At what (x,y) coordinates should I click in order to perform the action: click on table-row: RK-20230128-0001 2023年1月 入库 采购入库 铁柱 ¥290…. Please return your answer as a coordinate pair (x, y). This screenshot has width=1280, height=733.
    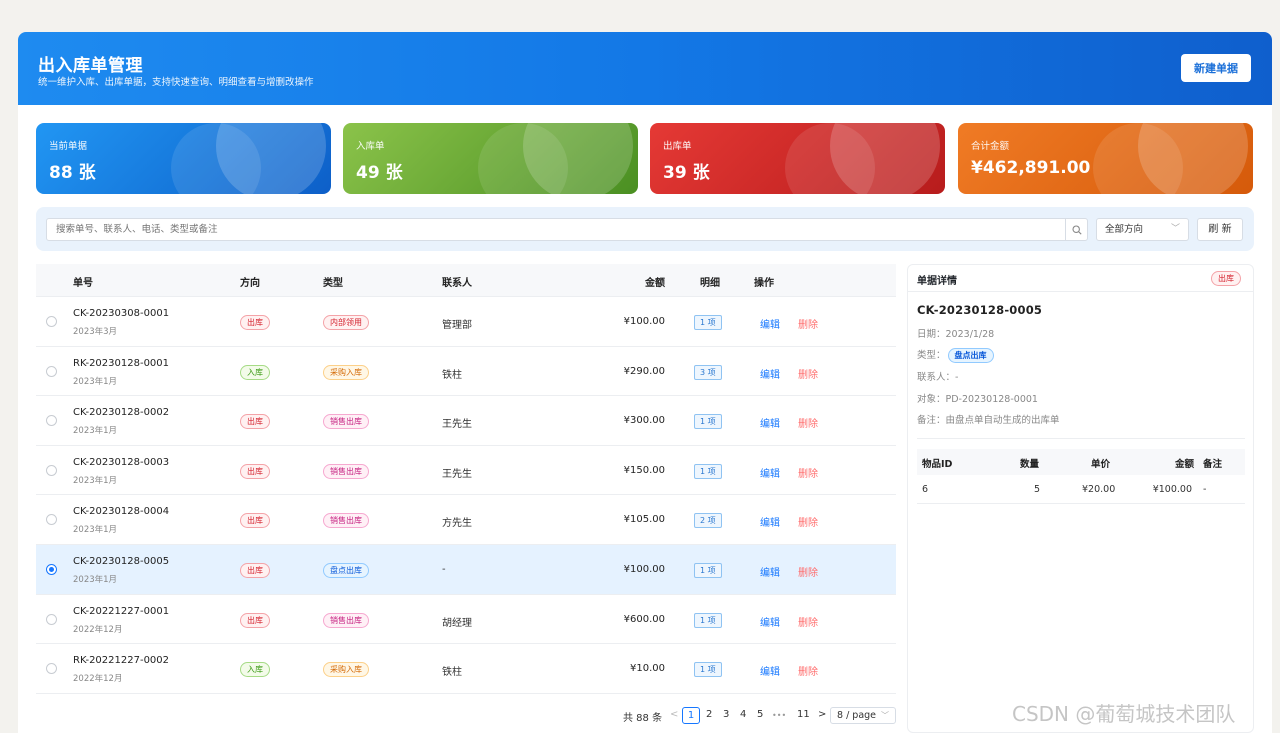
    Looking at the image, I should click on (466, 372).